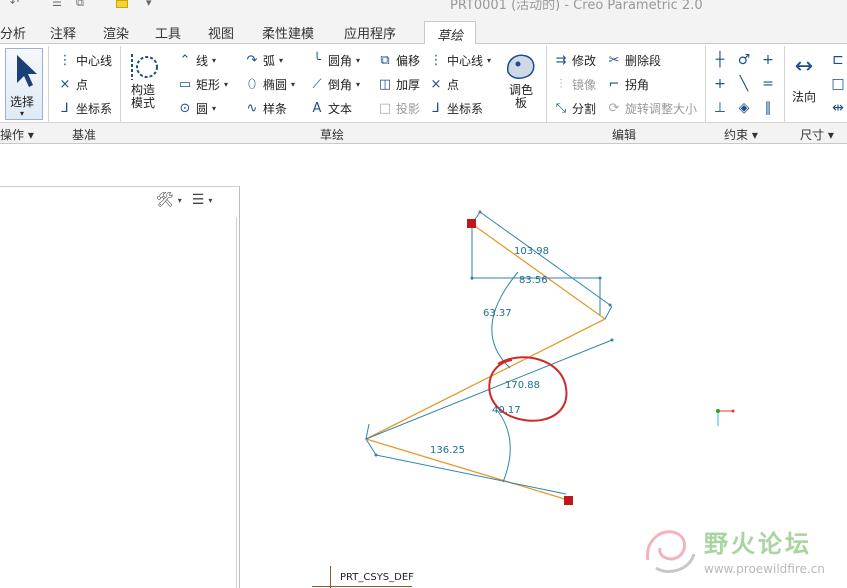  What do you see at coordinates (506, 410) in the screenshot?
I see `dimension-value: 40.17` at bounding box center [506, 410].